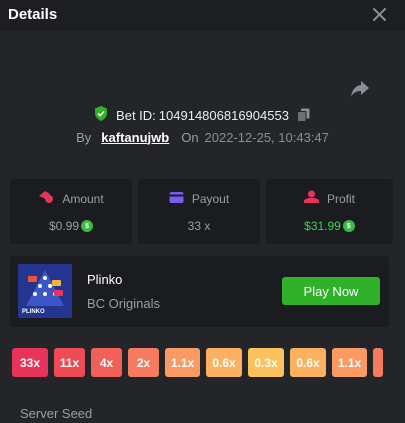 Image resolution: width=405 pixels, height=423 pixels. I want to click on multiplier-chip: 4x, so click(106, 362).